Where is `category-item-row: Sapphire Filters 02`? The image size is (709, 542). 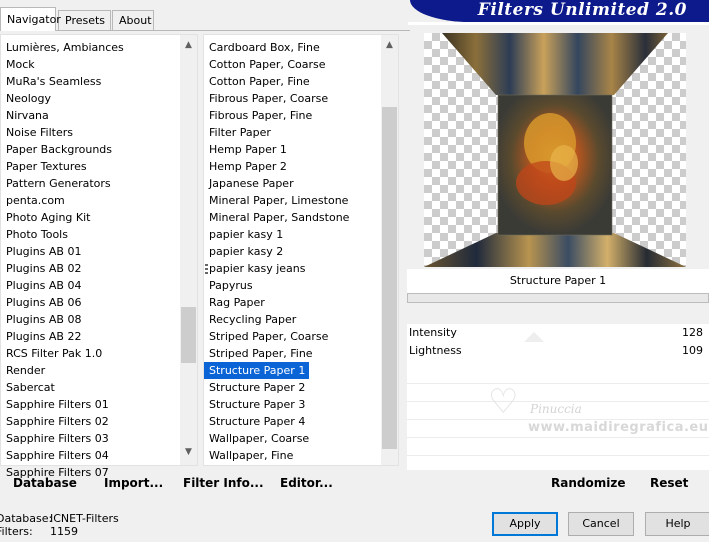 category-item-row: Sapphire Filters 02 is located at coordinates (90, 421).